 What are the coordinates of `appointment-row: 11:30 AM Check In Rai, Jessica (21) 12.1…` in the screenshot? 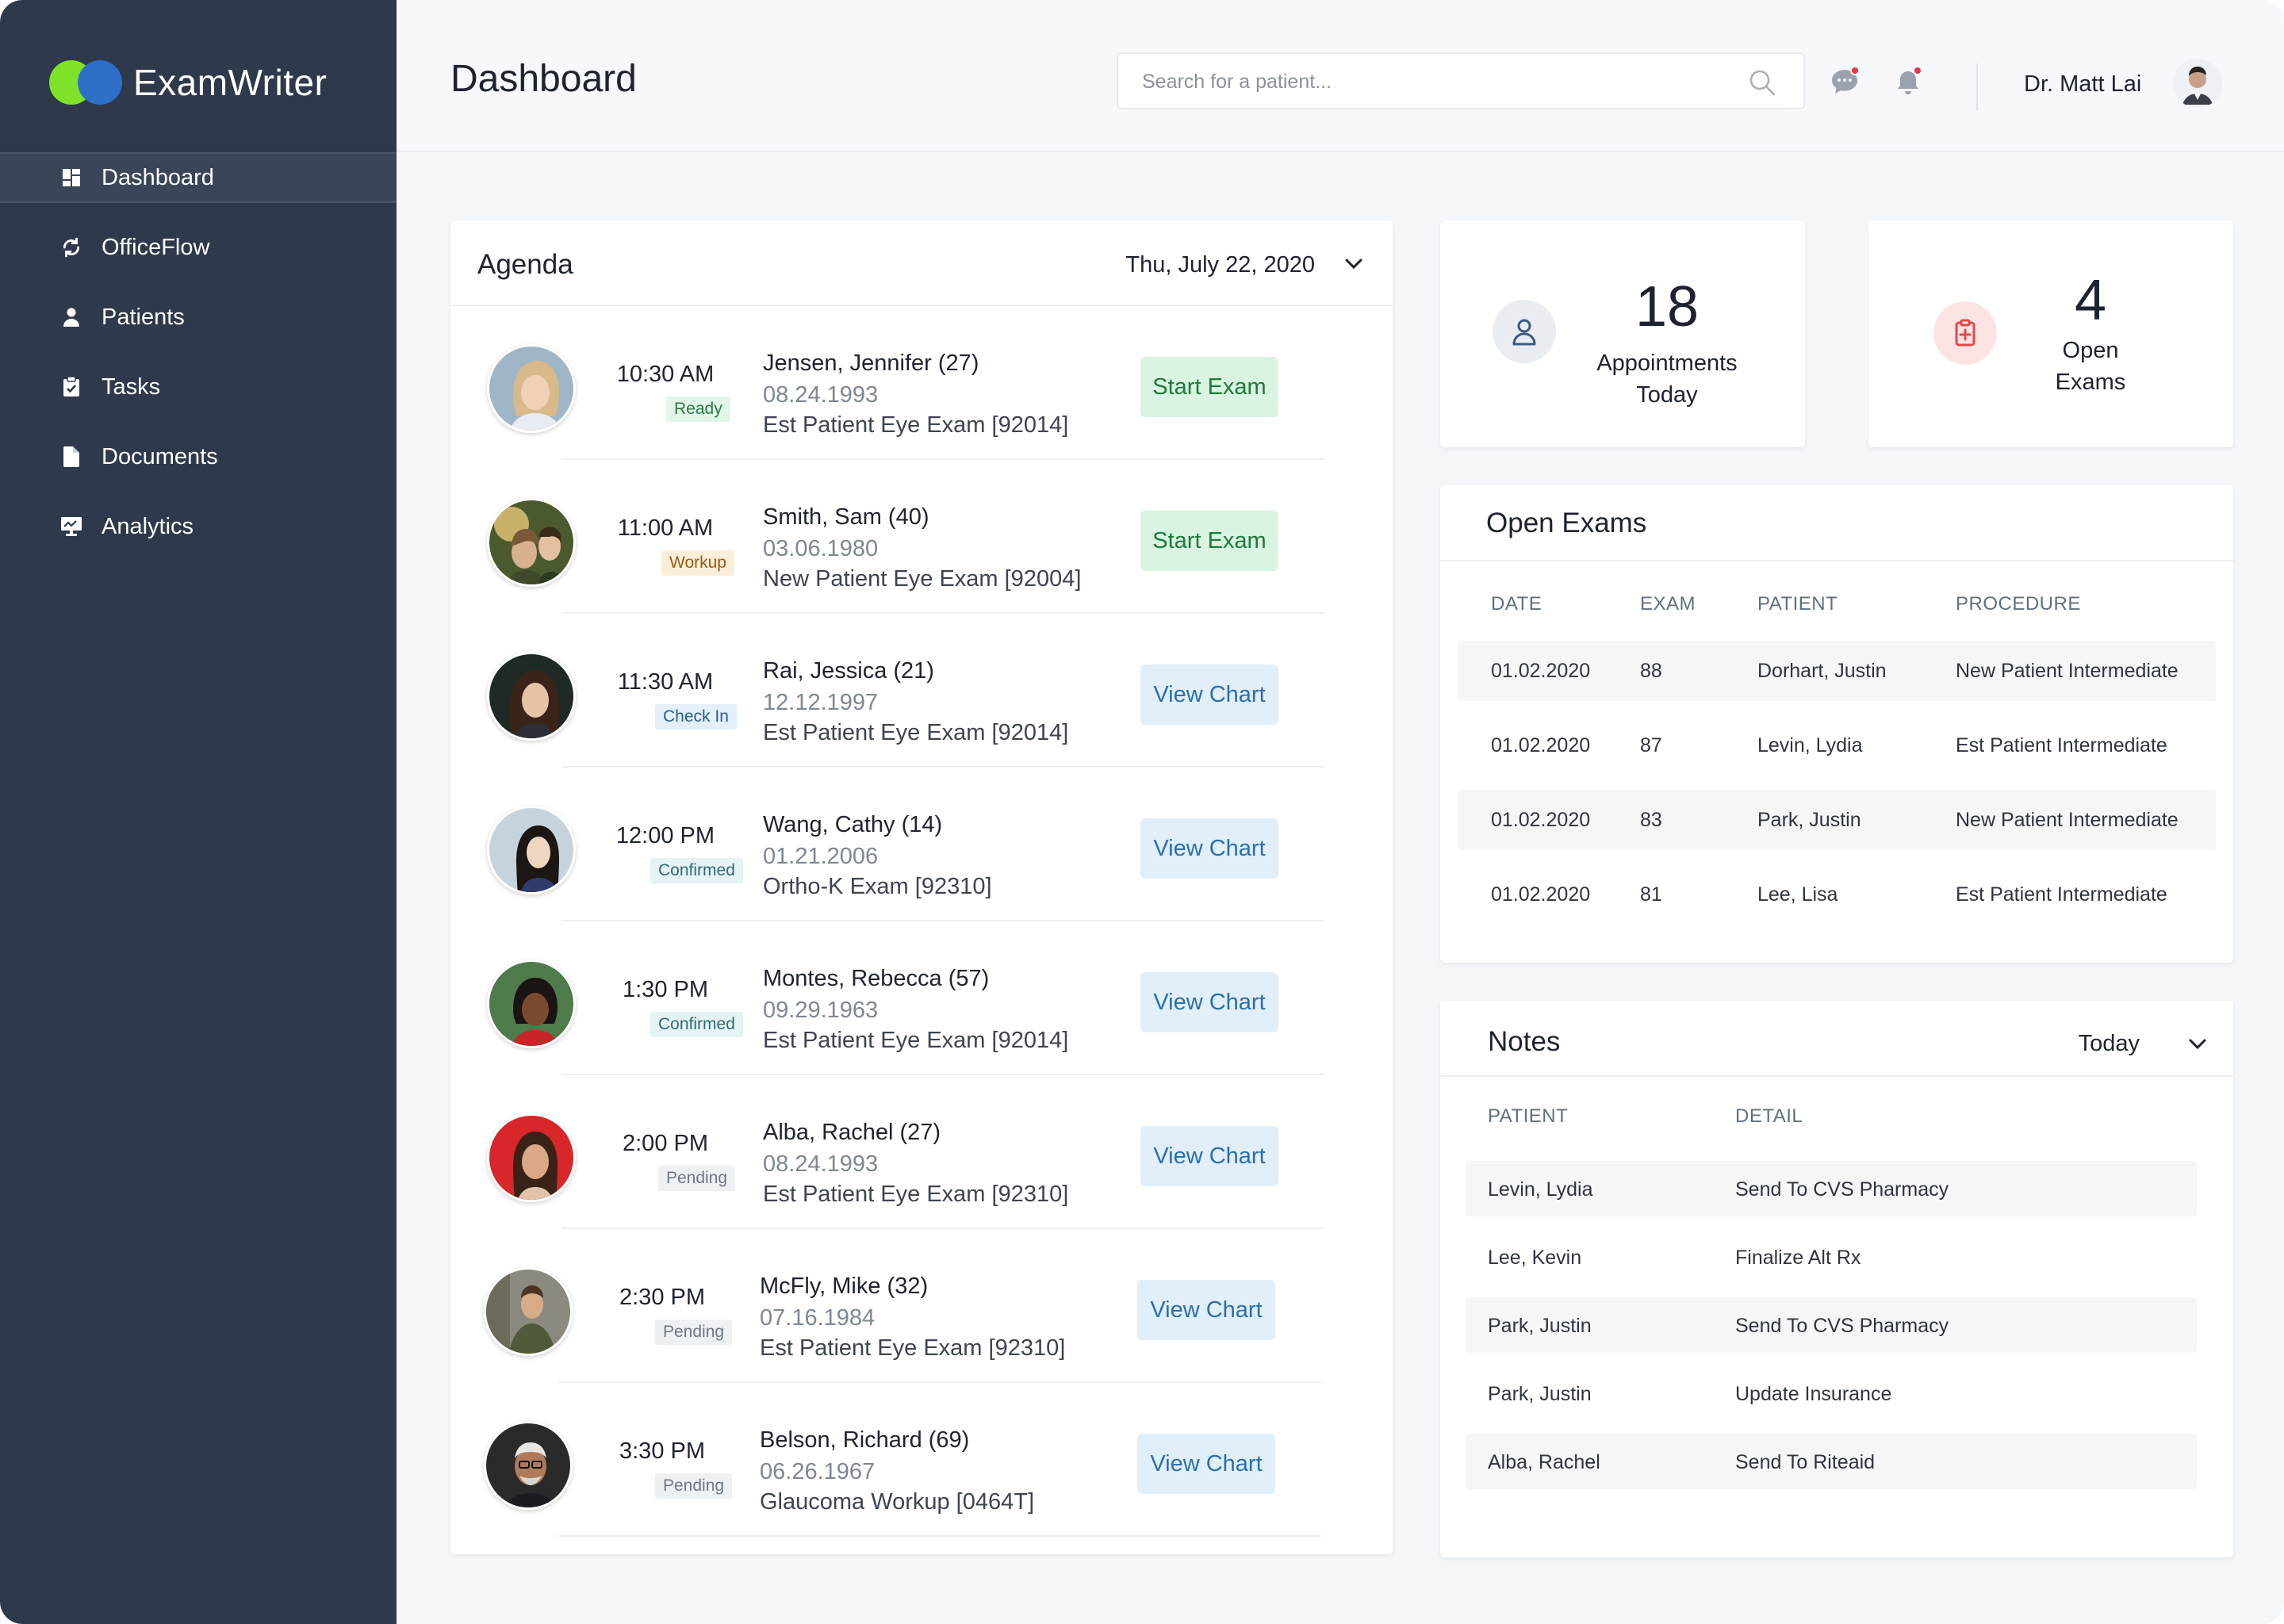 It's located at (905, 691).